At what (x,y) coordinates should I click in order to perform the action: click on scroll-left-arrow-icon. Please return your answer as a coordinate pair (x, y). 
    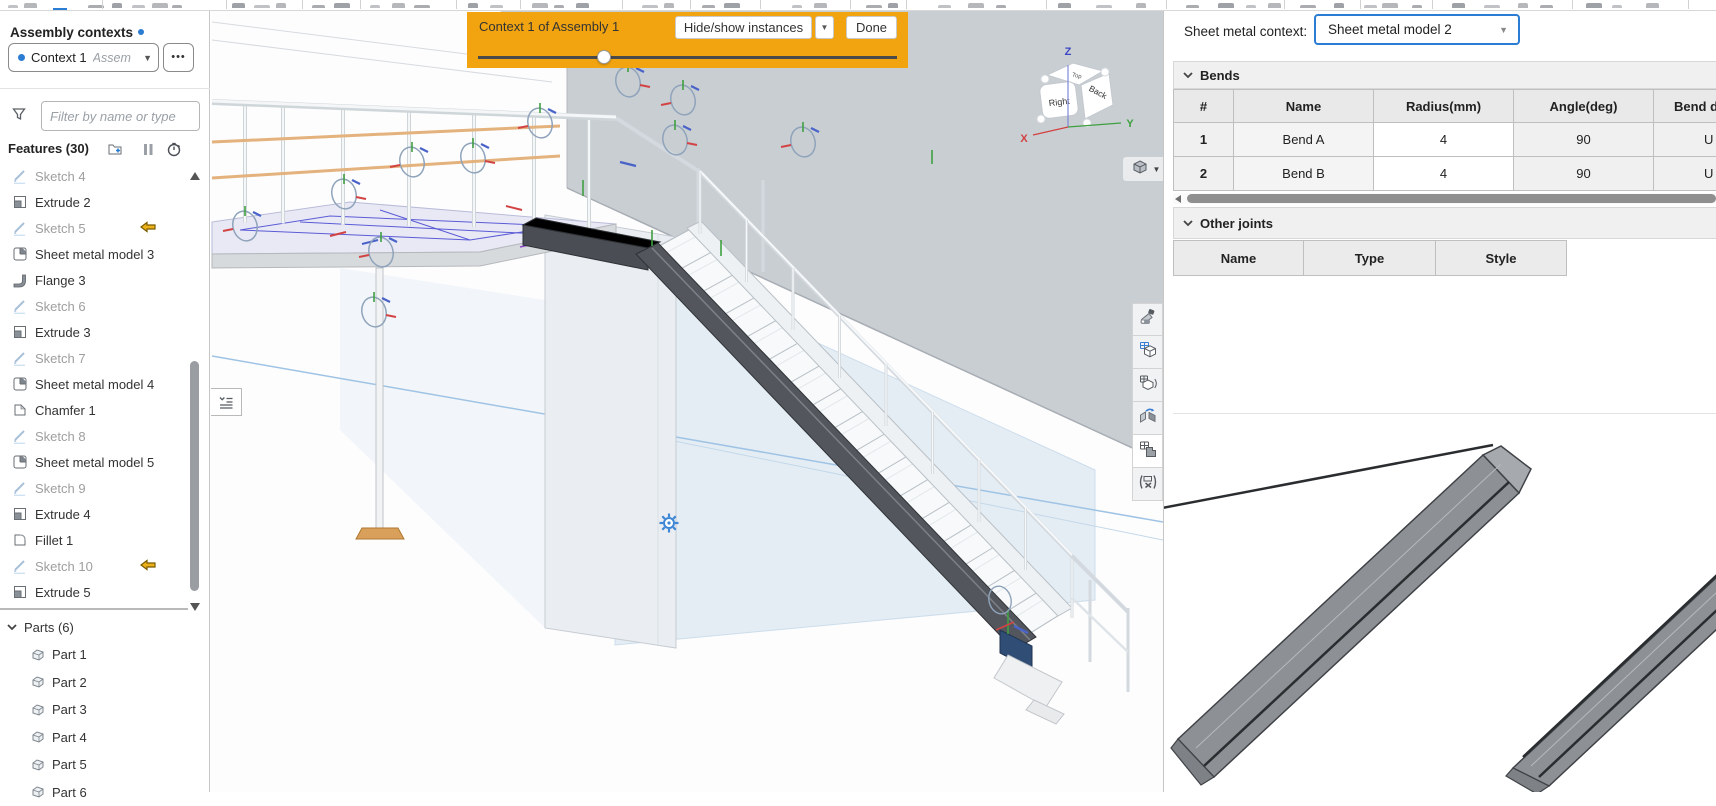
    Looking at the image, I should click on (1178, 199).